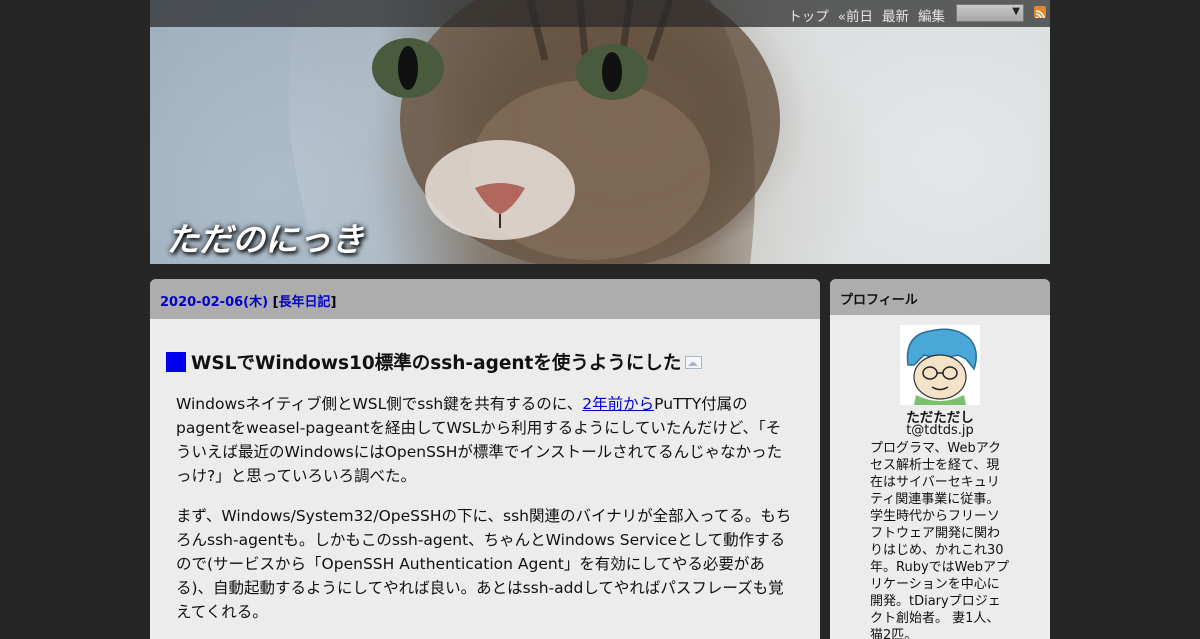  What do you see at coordinates (176, 362) in the screenshot?
I see `section-mark-icon` at bounding box center [176, 362].